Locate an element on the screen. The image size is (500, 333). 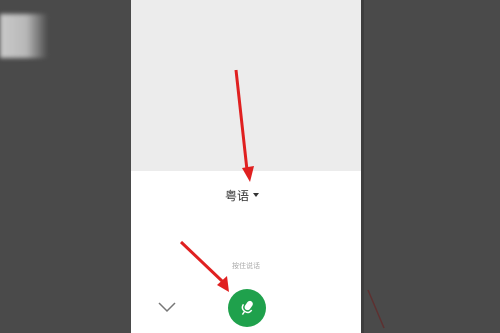
panel-edge-shadow is located at coordinates (362, 166).